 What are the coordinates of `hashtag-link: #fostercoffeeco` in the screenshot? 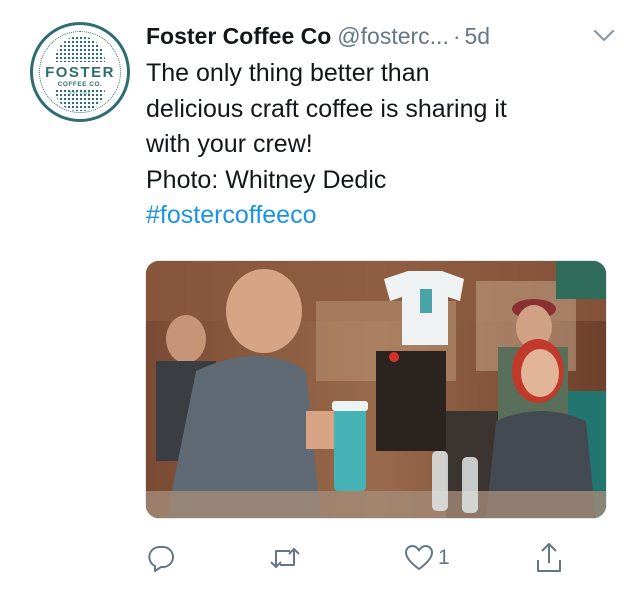 It's located at (381, 216).